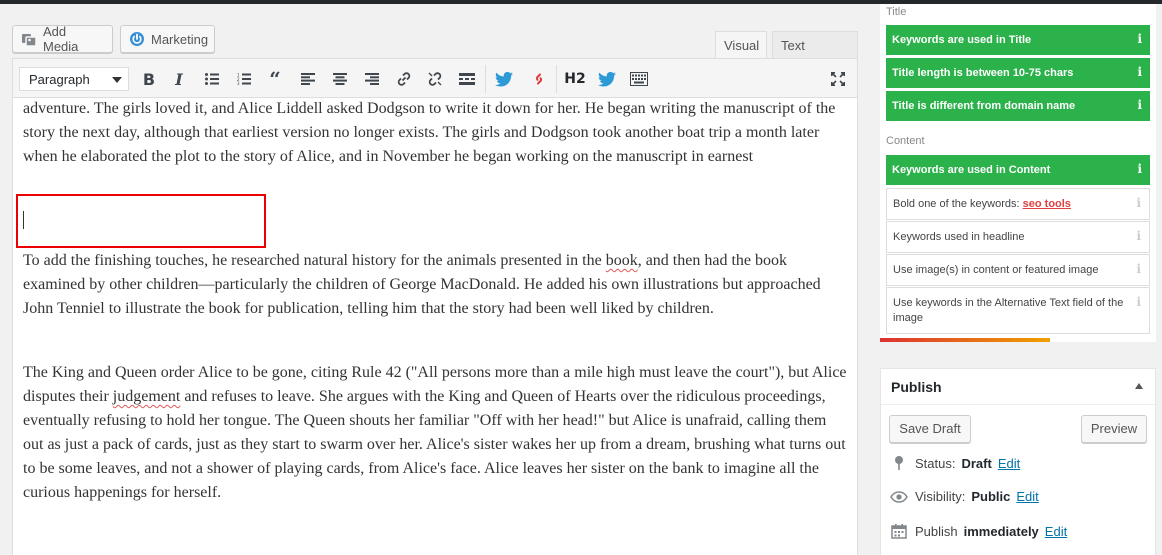 Image resolution: width=1162 pixels, height=555 pixels. I want to click on media-icon, so click(29, 39).